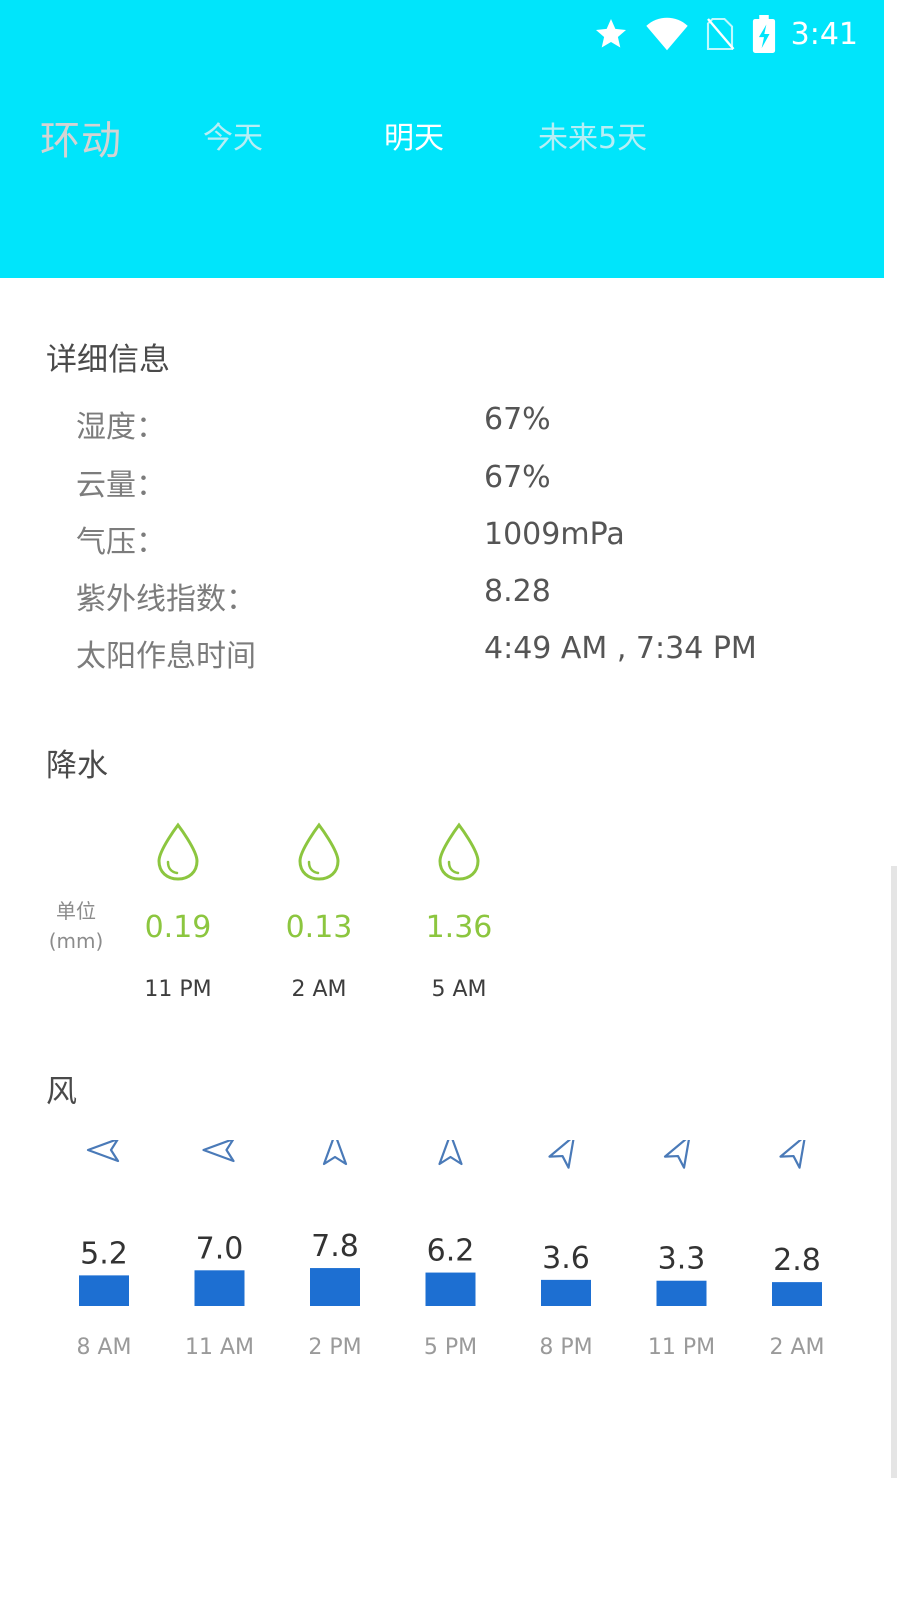 The width and height of the screenshot is (900, 1600). Describe the element at coordinates (554, 534) in the screenshot. I see `pressure-value: 1009mPa` at that location.